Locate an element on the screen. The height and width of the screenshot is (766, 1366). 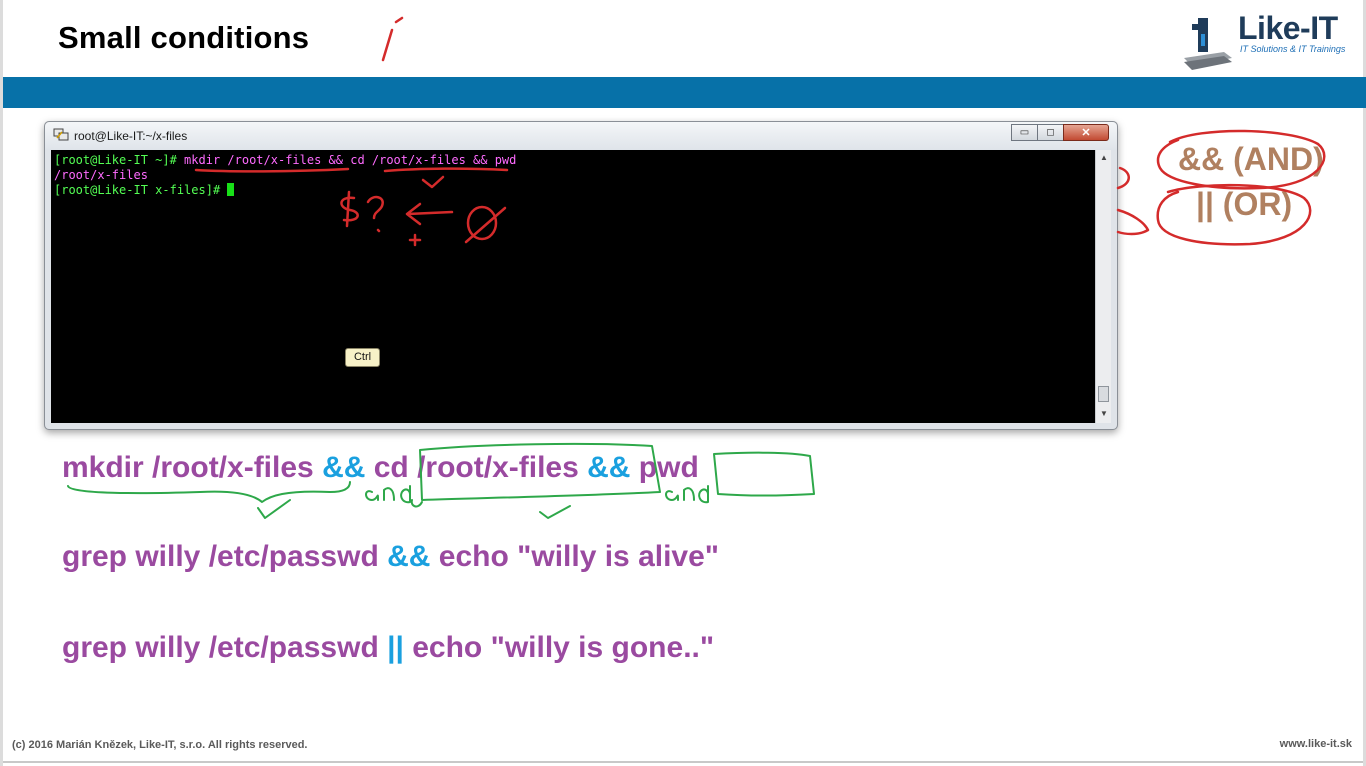
terminal-prompt: [root@Like-IT ~]# is located at coordinates (119, 160).